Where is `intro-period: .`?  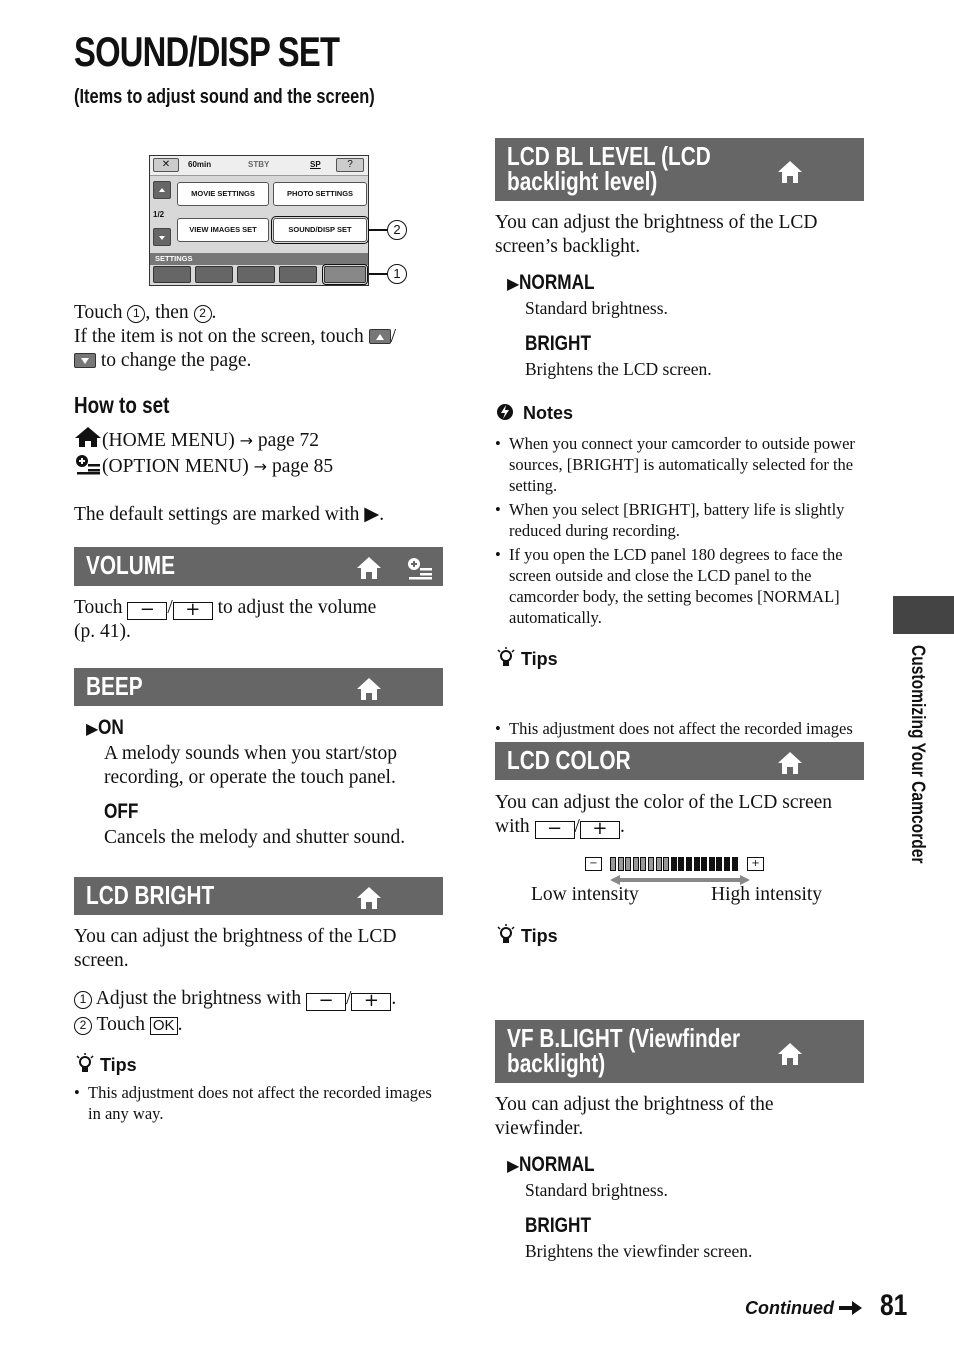
intro-period: . is located at coordinates (214, 312).